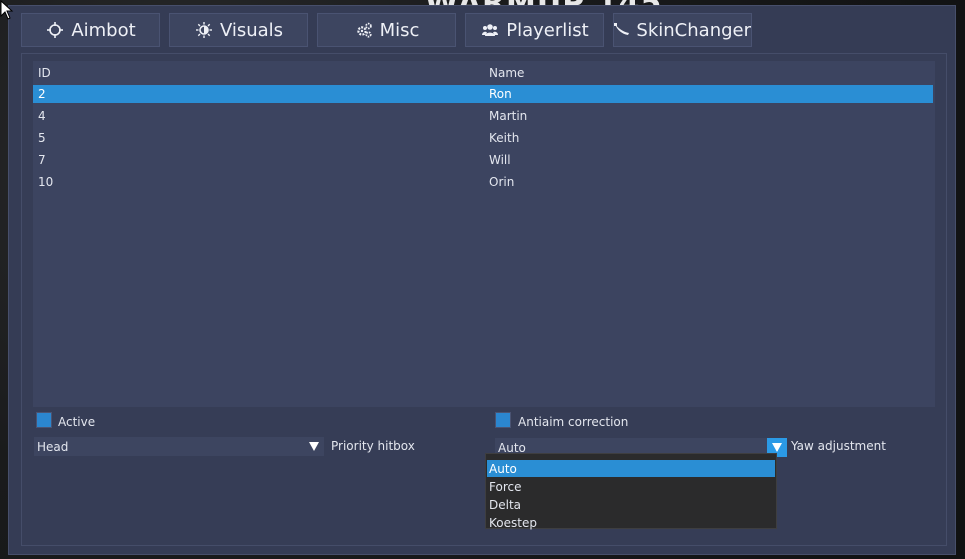  What do you see at coordinates (55, 30) in the screenshot?
I see `crosshair-icon` at bounding box center [55, 30].